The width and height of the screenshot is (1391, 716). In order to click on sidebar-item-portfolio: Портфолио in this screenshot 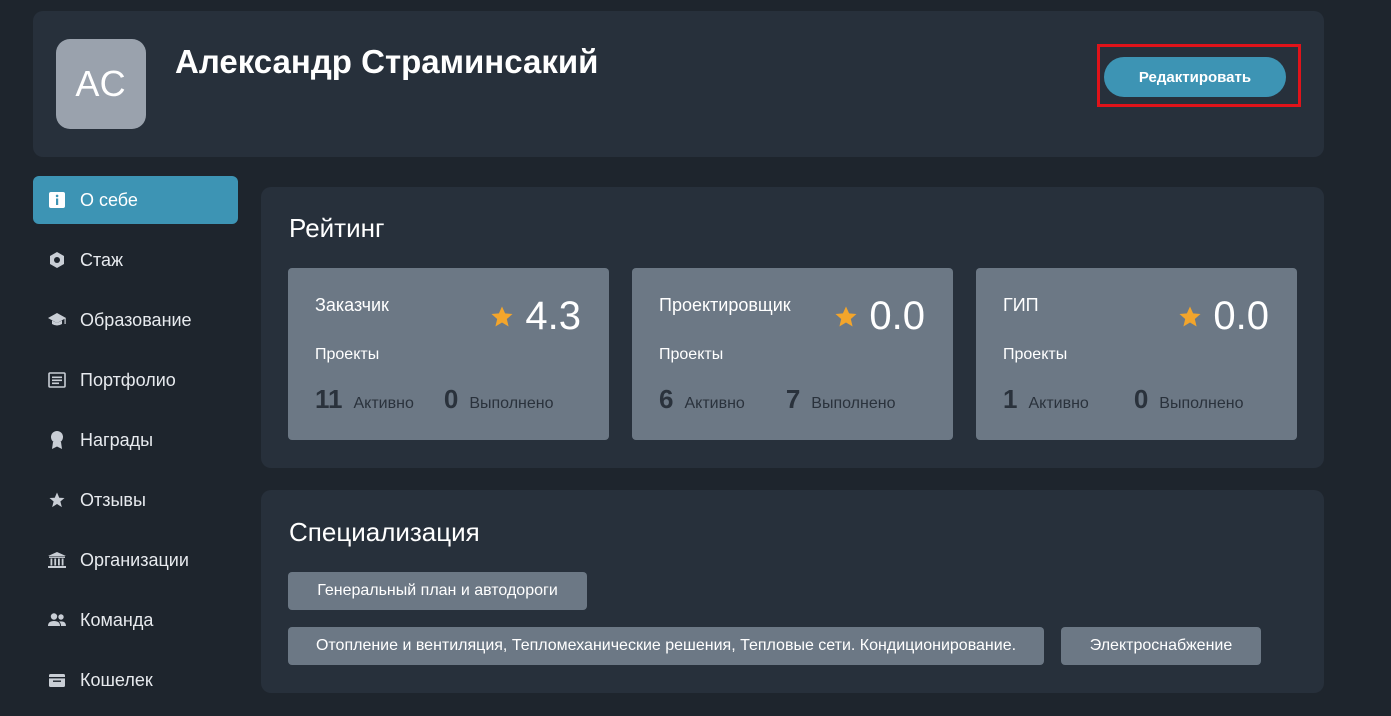, I will do `click(135, 380)`.